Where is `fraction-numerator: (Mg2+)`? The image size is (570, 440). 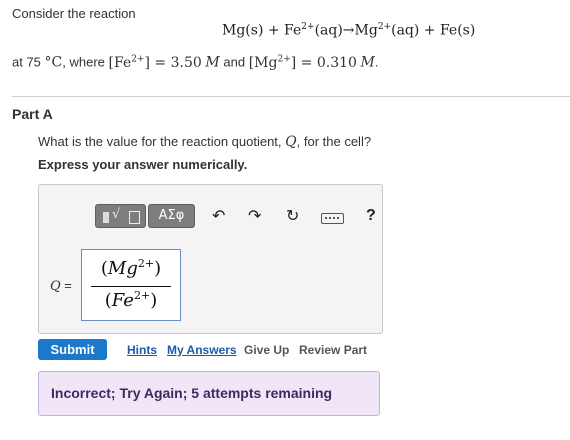 fraction-numerator: (Mg2+) is located at coordinates (131, 268).